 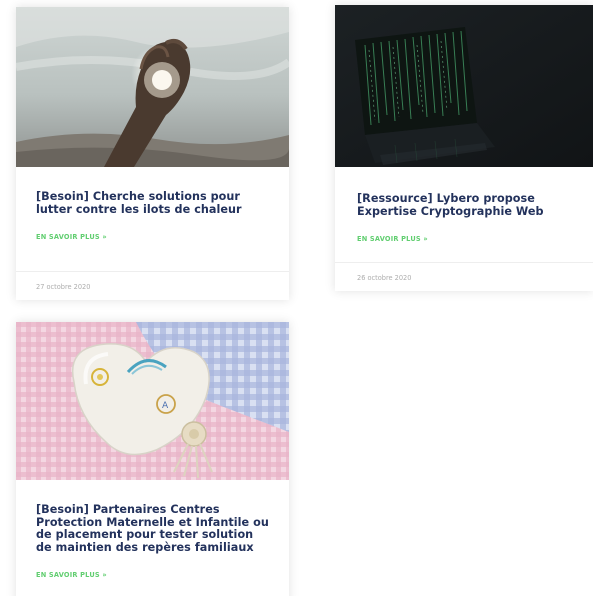 I want to click on svg-text: A, so click(x=165, y=406).